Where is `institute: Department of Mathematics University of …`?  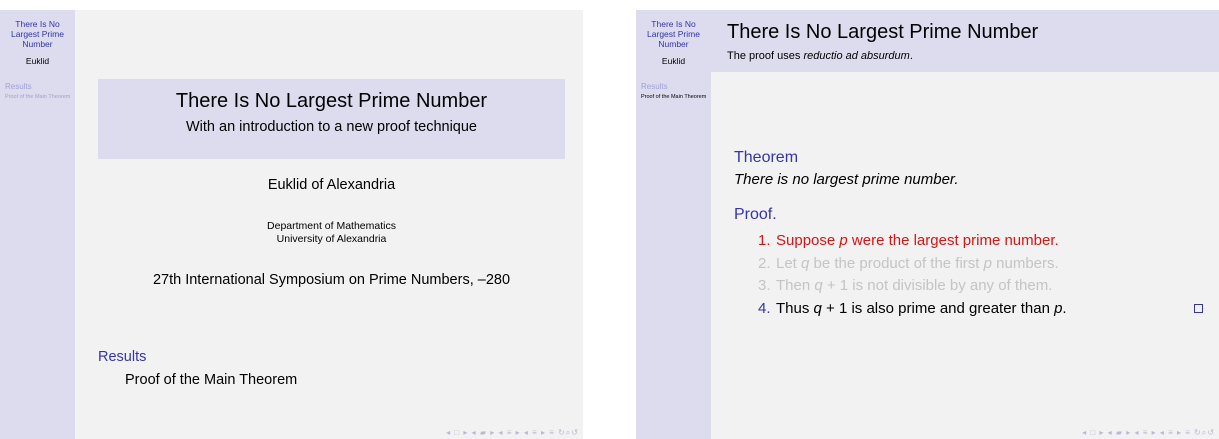
institute: Department of Mathematics University of … is located at coordinates (331, 233).